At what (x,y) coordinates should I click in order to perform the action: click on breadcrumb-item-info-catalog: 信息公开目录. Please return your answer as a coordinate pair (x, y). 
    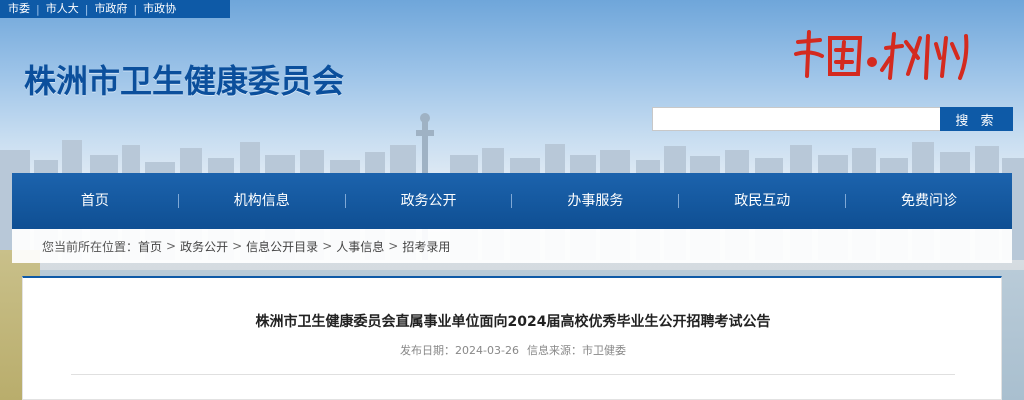
    Looking at the image, I should click on (282, 246).